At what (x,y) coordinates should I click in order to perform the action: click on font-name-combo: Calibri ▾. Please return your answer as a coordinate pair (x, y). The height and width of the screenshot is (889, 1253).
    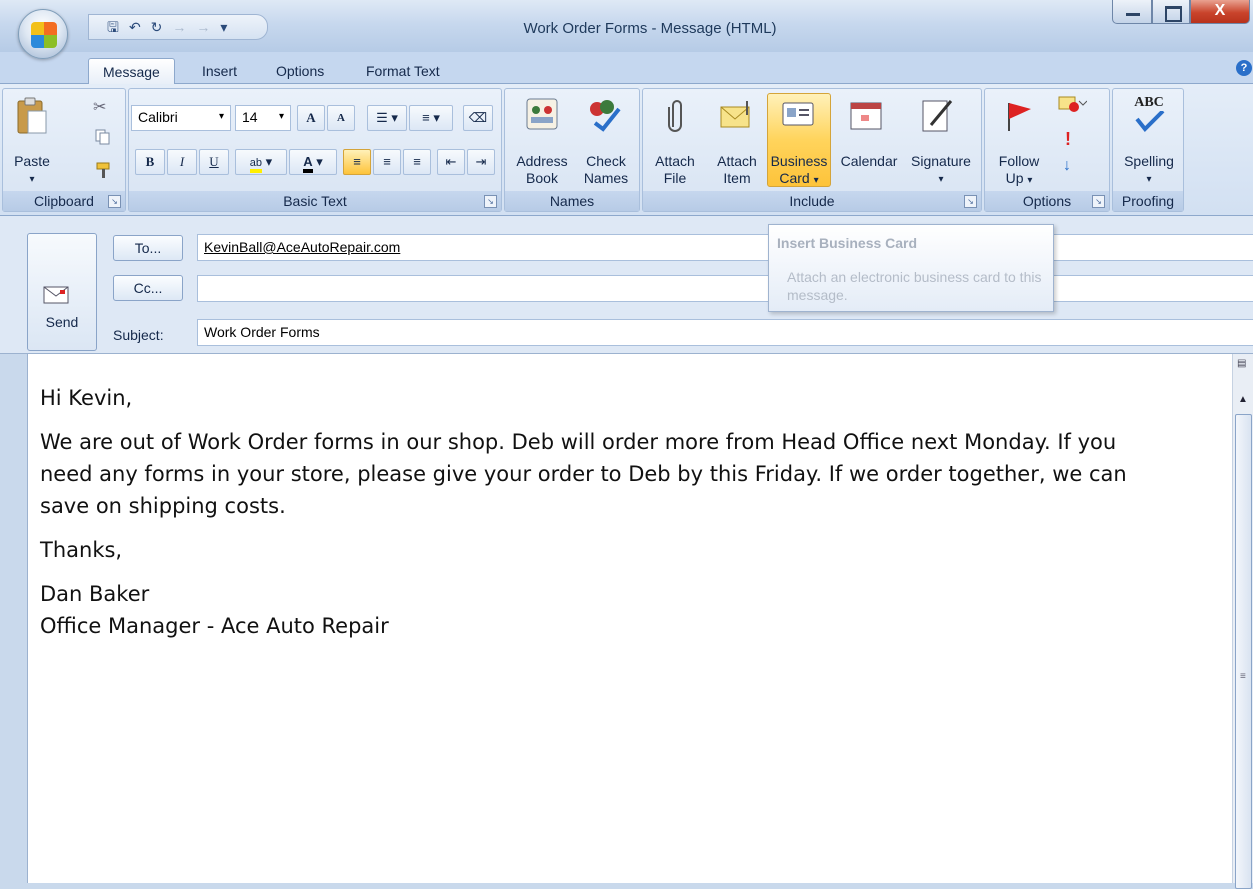
    Looking at the image, I should click on (181, 118).